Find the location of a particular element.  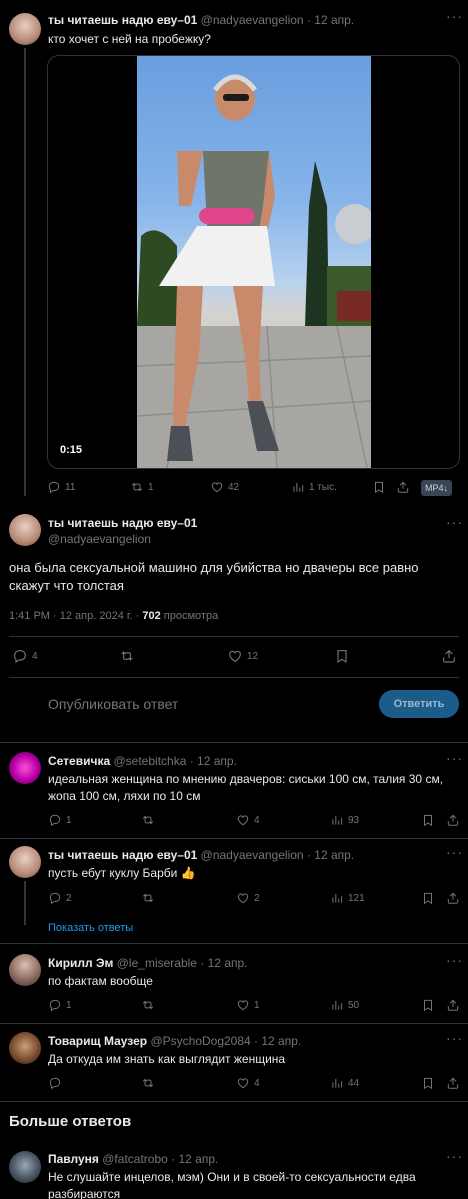

like-button: 2 is located at coordinates (248, 898).